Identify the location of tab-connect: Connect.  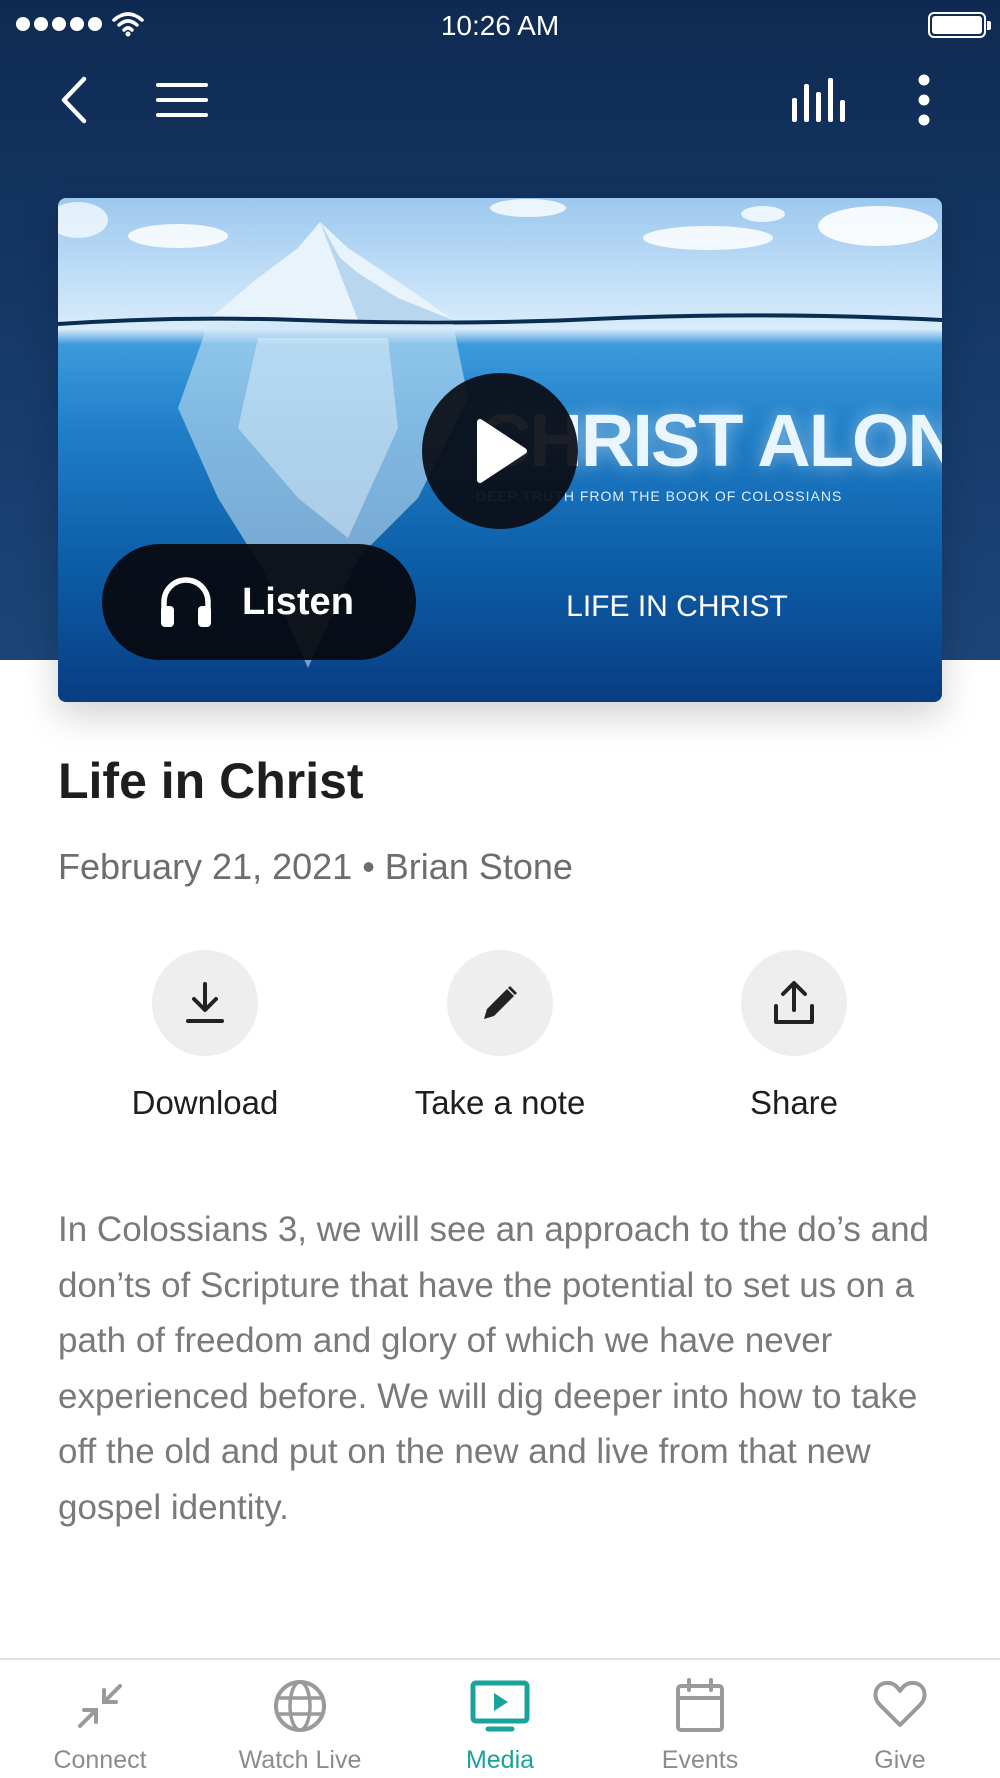
(100, 1719).